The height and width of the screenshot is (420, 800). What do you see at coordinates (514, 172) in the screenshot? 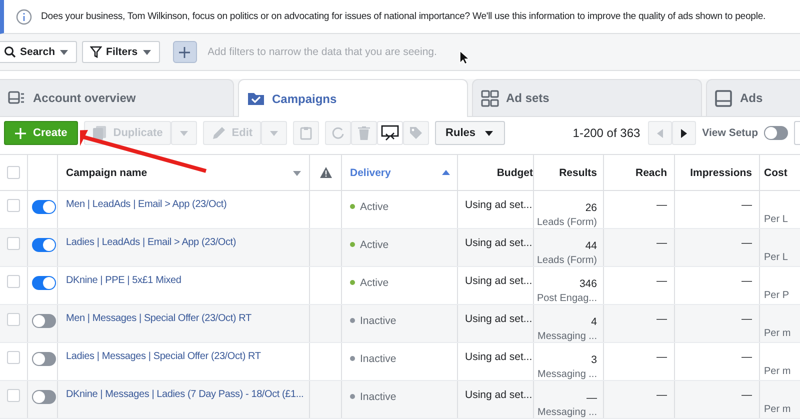
I see `column-header: Budget` at bounding box center [514, 172].